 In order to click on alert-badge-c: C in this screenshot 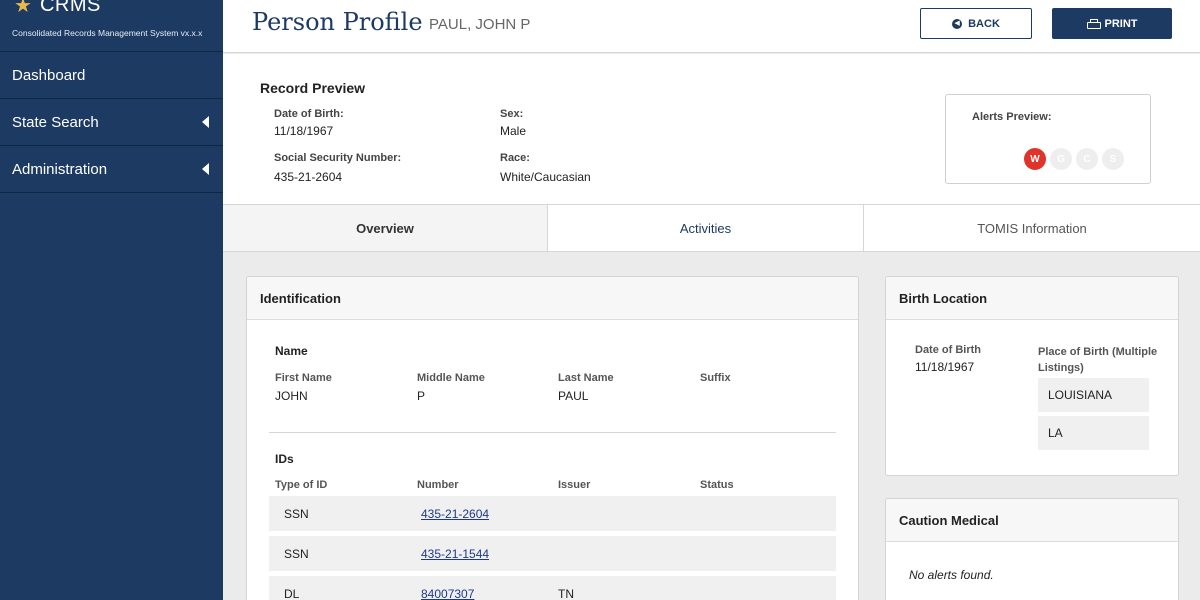, I will do `click(1087, 159)`.